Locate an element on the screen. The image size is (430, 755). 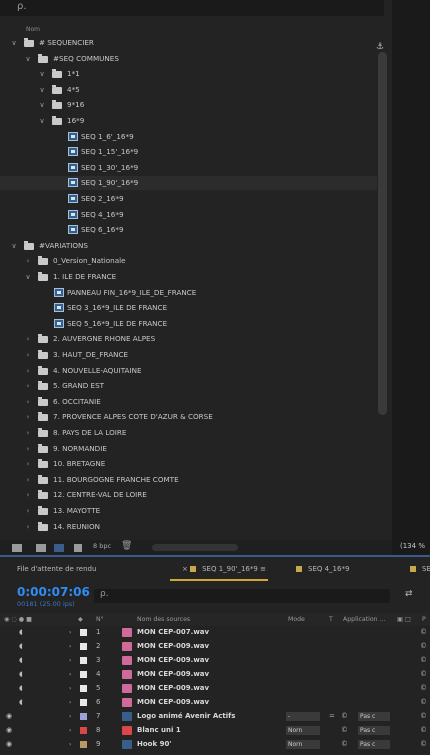
folder-item: ∨ 9*16 is located at coordinates (188, 105).